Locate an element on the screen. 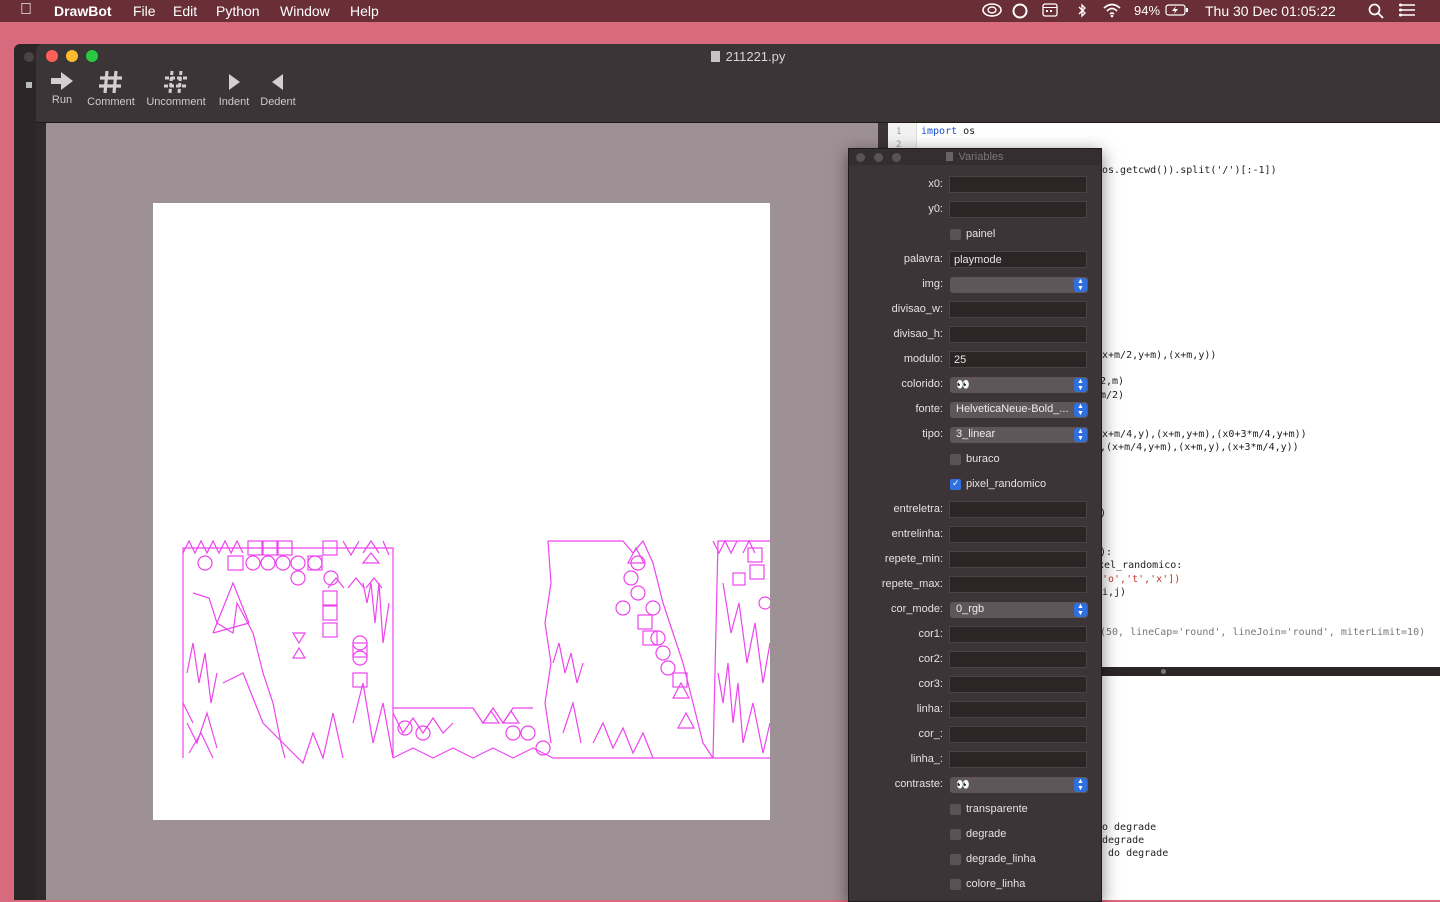 Image resolution: width=1440 pixels, height=902 pixels. variables-titlebar: Variables is located at coordinates (975, 157).